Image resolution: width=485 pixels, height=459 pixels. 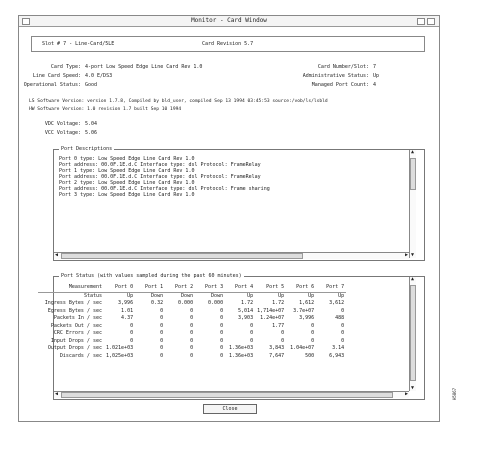 I want to click on table-cell: 3.14, so click(x=338, y=348).